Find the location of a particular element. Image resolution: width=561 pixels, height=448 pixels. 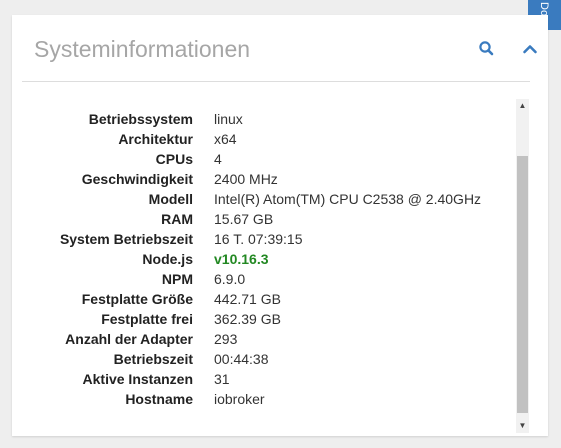

info-key: Modell is located at coordinates (170, 199).